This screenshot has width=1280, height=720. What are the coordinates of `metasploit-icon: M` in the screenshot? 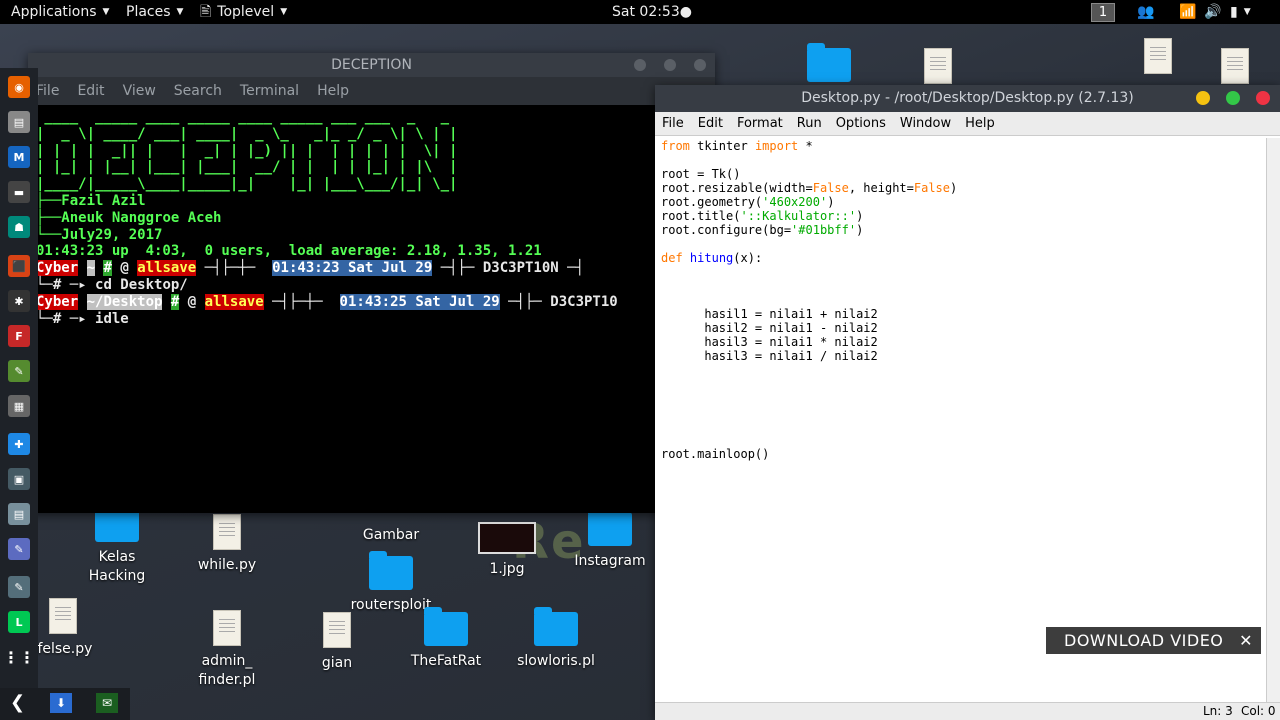 It's located at (19, 157).